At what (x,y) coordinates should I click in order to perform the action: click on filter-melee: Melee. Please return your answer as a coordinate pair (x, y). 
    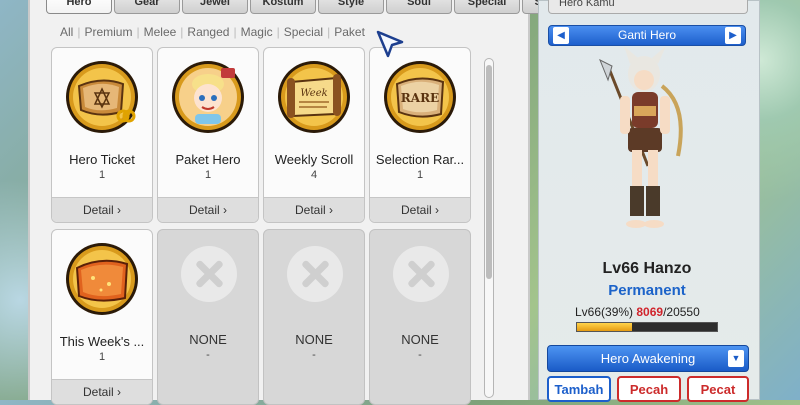
    Looking at the image, I should click on (160, 32).